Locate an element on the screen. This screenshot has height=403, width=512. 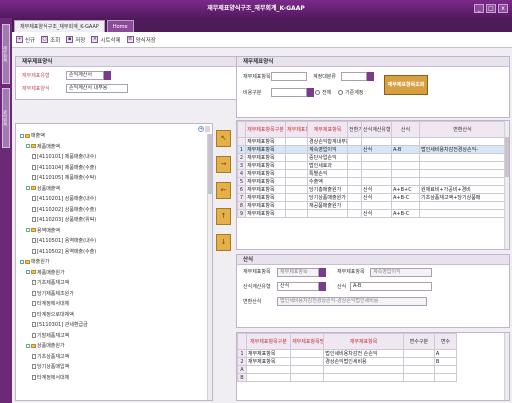
table-cell: 기초상품재고액+당기상품매 is located at coordinates (462, 197).